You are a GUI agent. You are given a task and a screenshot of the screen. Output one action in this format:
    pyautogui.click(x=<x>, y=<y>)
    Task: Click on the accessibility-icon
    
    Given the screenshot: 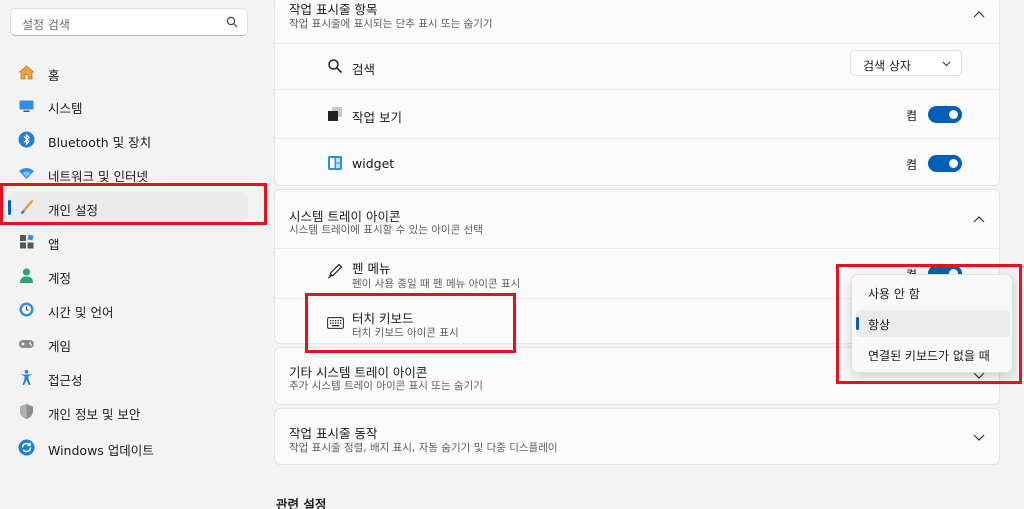 What is the action you would take?
    pyautogui.click(x=26, y=377)
    